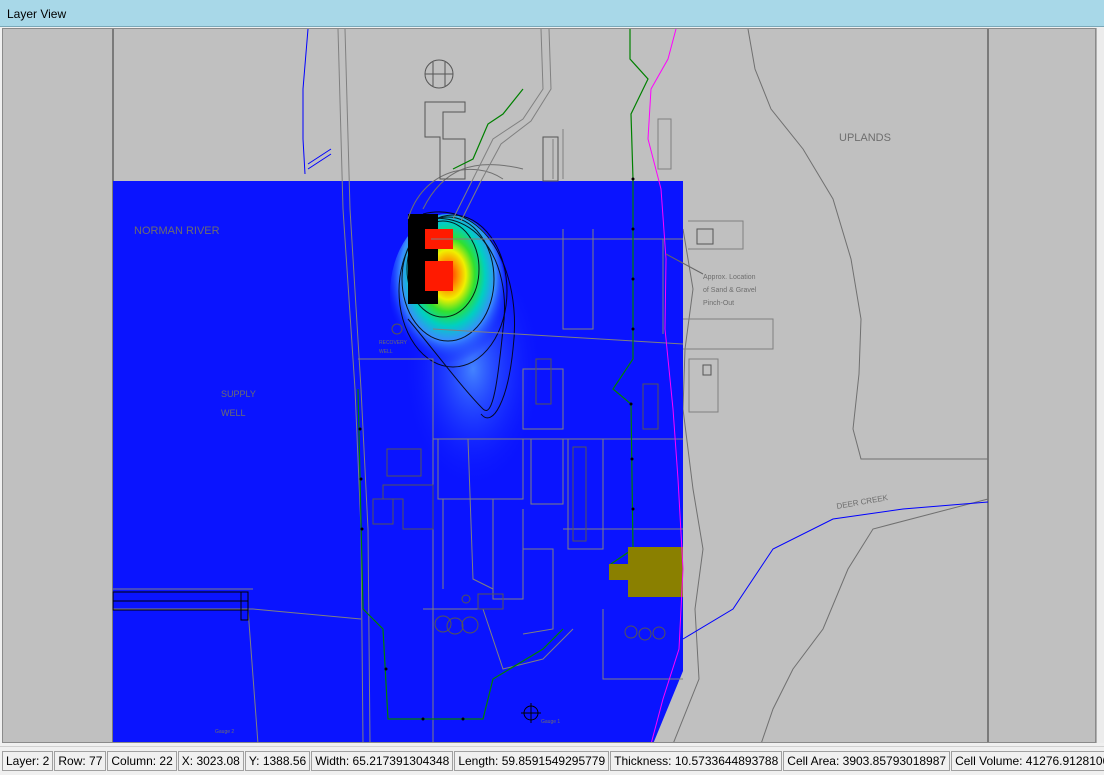 The width and height of the screenshot is (1104, 775). What do you see at coordinates (177, 231) in the screenshot?
I see `label-norman-river: NORMAN RIVER` at bounding box center [177, 231].